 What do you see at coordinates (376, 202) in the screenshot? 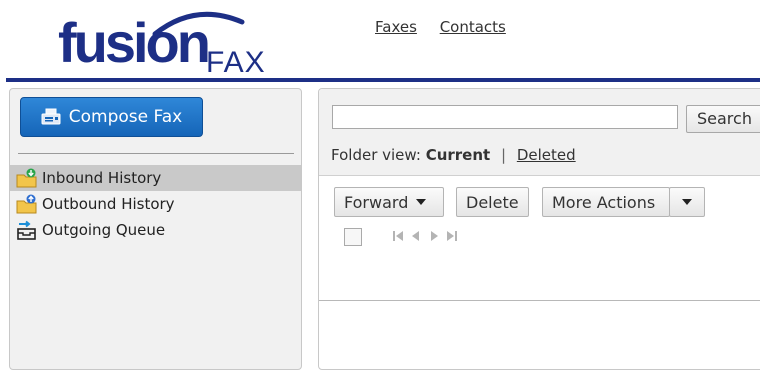
I see `forward-label: Forward` at bounding box center [376, 202].